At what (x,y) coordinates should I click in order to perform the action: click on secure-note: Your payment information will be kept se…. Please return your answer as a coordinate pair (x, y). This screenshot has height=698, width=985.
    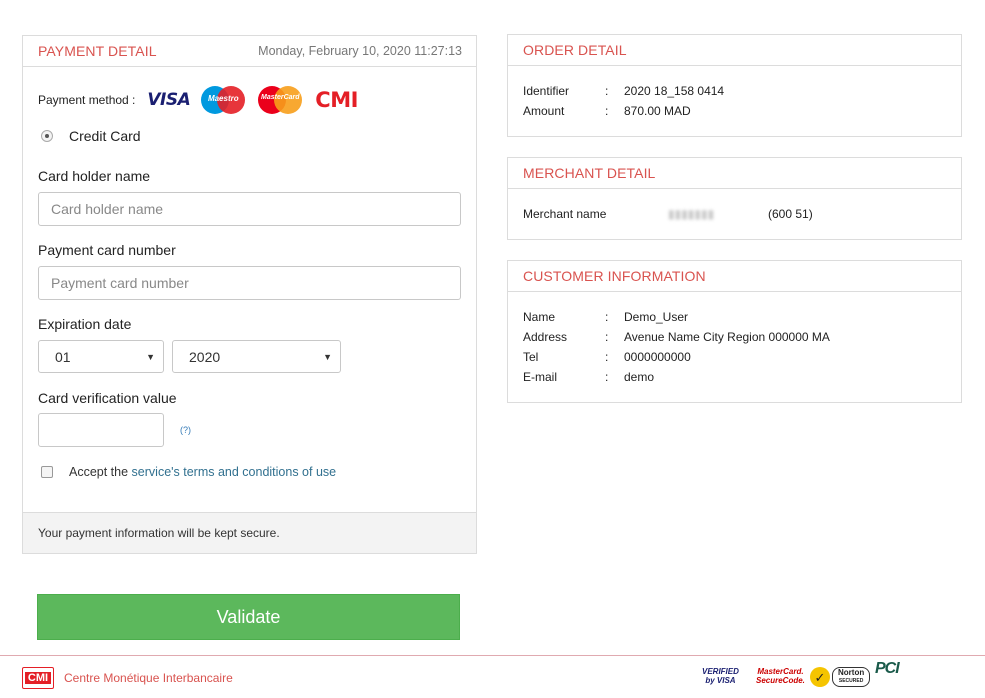
    Looking at the image, I should click on (159, 533).